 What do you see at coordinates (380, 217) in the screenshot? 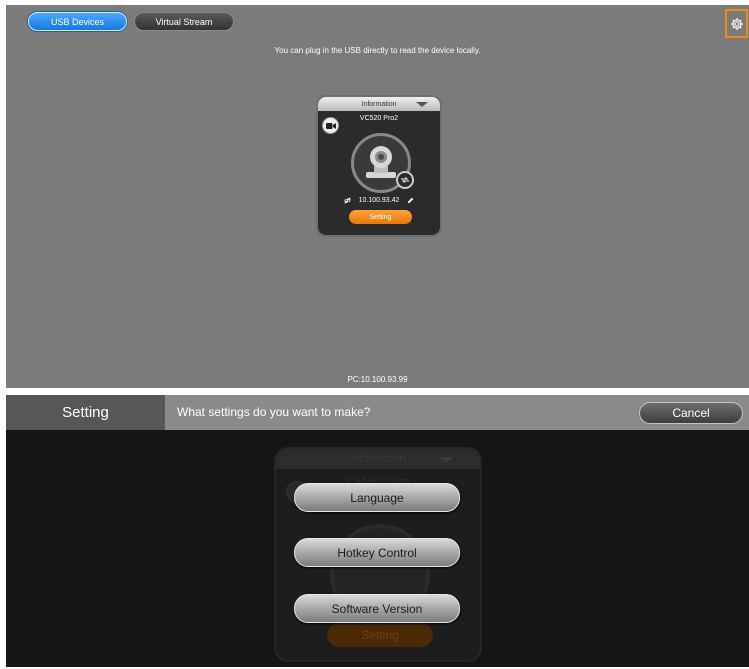
I see `device-setting-button: Setting` at bounding box center [380, 217].